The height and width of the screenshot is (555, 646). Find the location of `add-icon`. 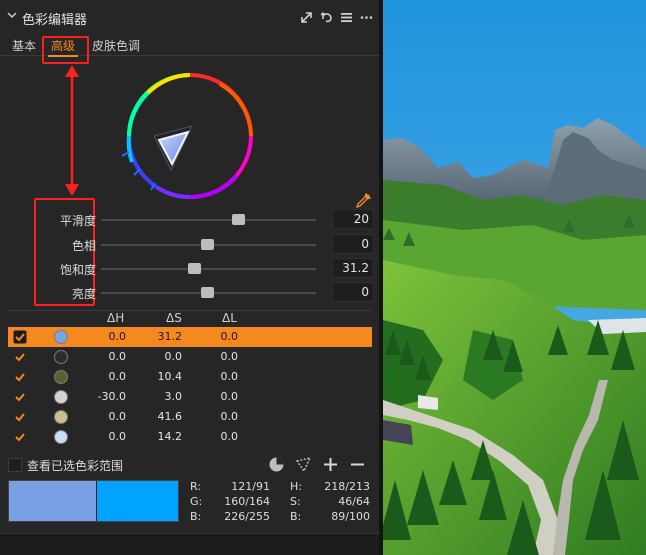

add-icon is located at coordinates (330, 464).